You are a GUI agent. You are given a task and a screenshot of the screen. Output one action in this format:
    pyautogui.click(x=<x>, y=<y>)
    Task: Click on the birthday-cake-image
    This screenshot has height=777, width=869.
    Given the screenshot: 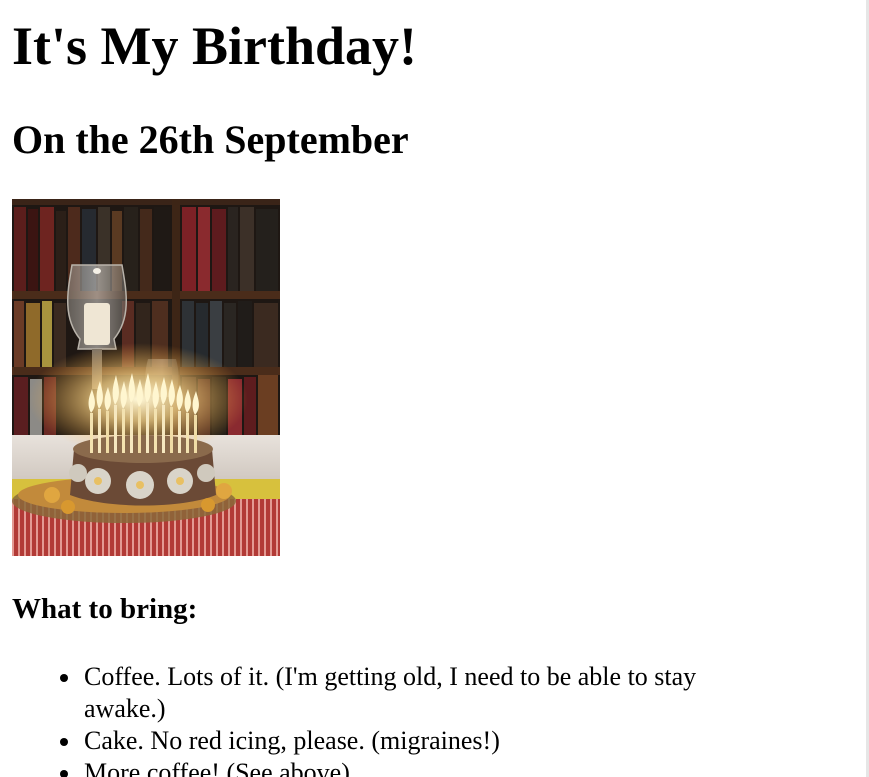 What is the action you would take?
    pyautogui.click(x=146, y=377)
    